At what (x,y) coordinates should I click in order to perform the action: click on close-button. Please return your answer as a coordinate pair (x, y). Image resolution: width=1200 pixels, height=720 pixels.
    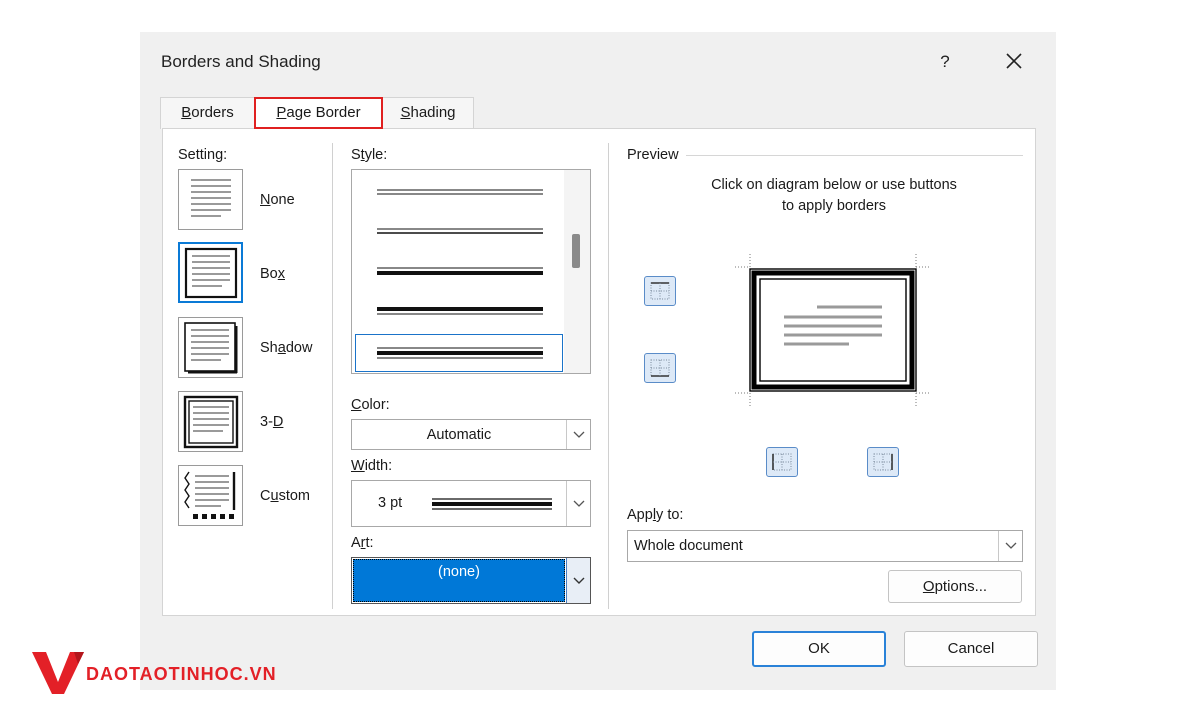
    Looking at the image, I should click on (1014, 61).